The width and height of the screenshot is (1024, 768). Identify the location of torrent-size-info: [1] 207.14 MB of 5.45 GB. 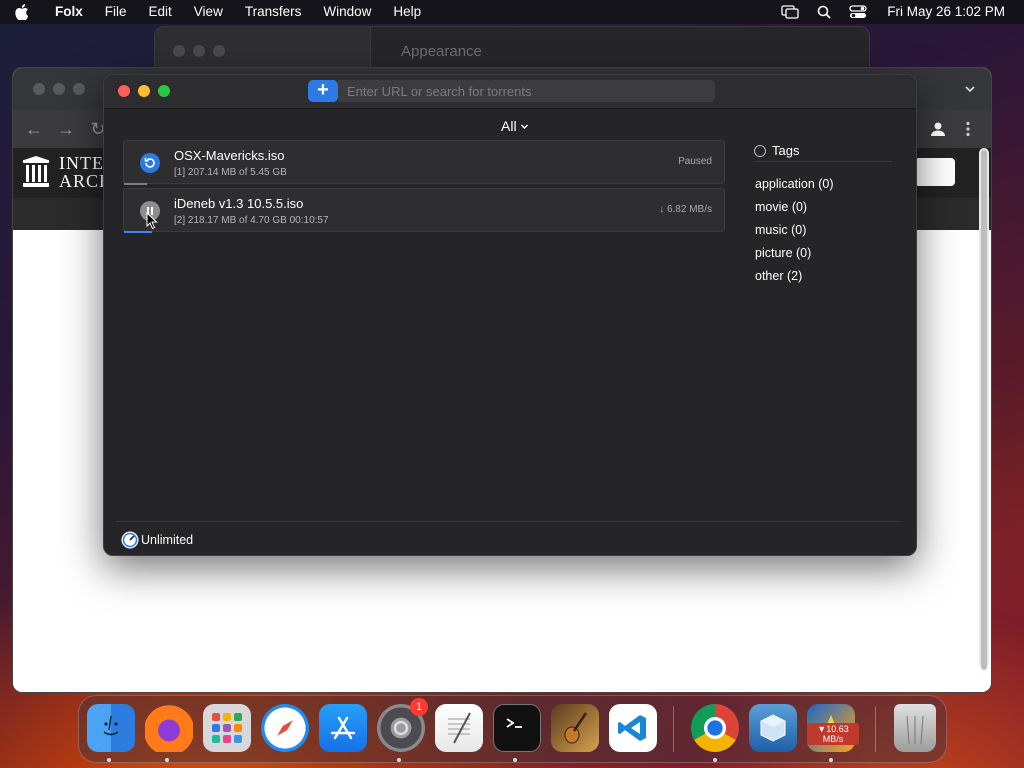
(230, 172).